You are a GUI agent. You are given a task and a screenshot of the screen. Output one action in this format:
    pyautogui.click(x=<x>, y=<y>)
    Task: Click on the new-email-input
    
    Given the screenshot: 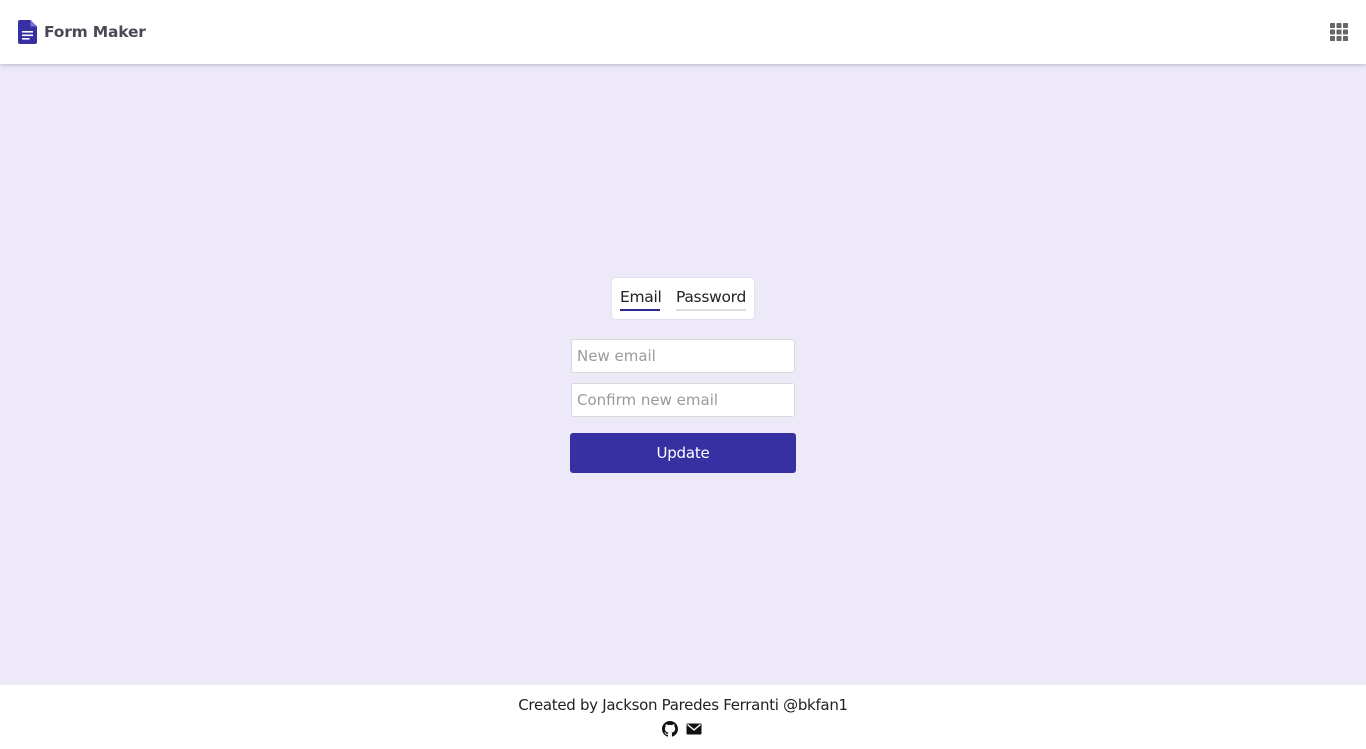 What is the action you would take?
    pyautogui.click(x=683, y=356)
    